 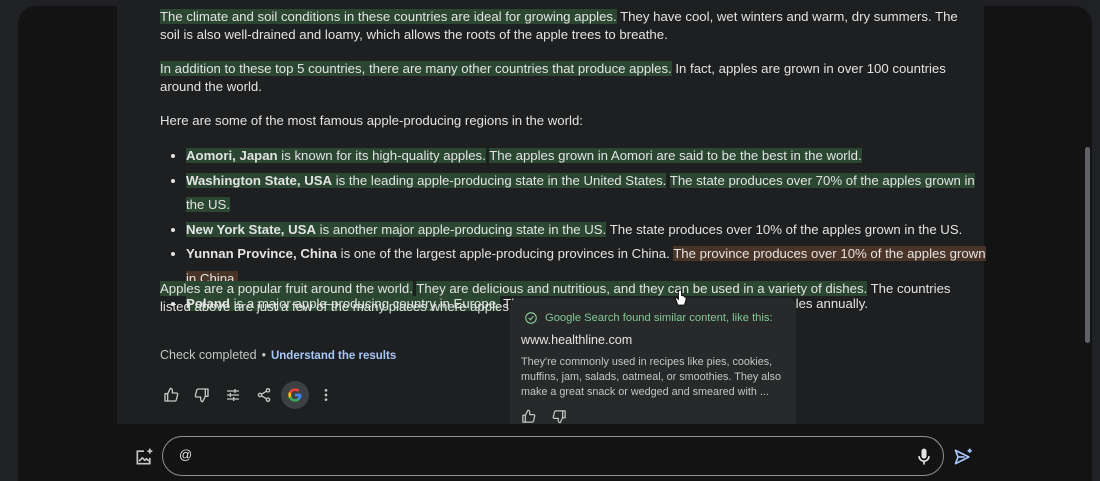 I want to click on microphone-button, so click(x=924, y=457).